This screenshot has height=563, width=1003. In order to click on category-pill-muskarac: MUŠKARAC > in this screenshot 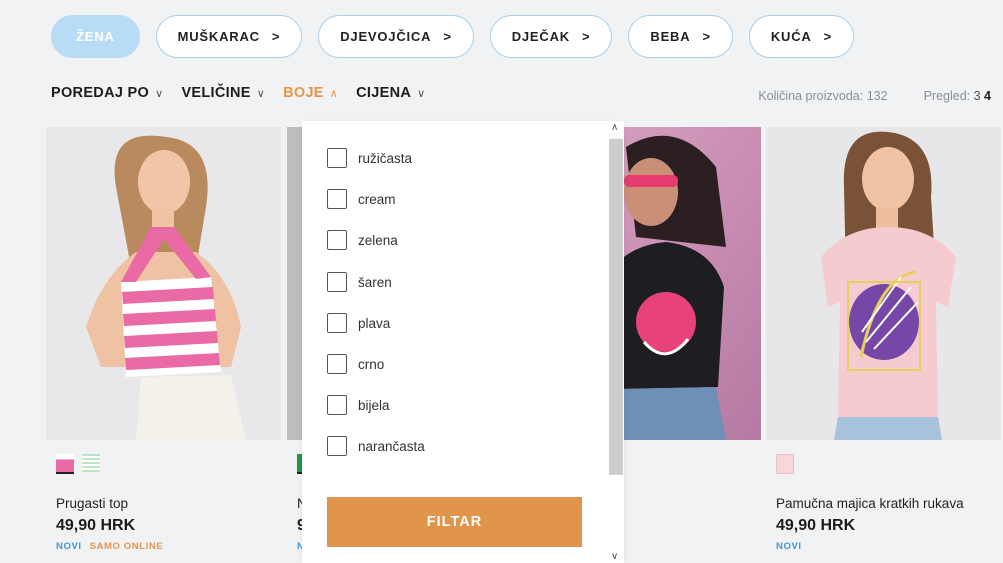, I will do `click(229, 36)`.